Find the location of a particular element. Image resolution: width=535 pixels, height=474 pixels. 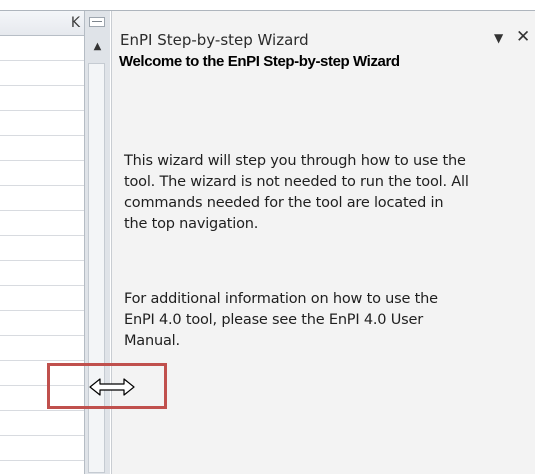

wizard-heading: Welcome to the EnPI Step-by-step Wizard is located at coordinates (259, 61).